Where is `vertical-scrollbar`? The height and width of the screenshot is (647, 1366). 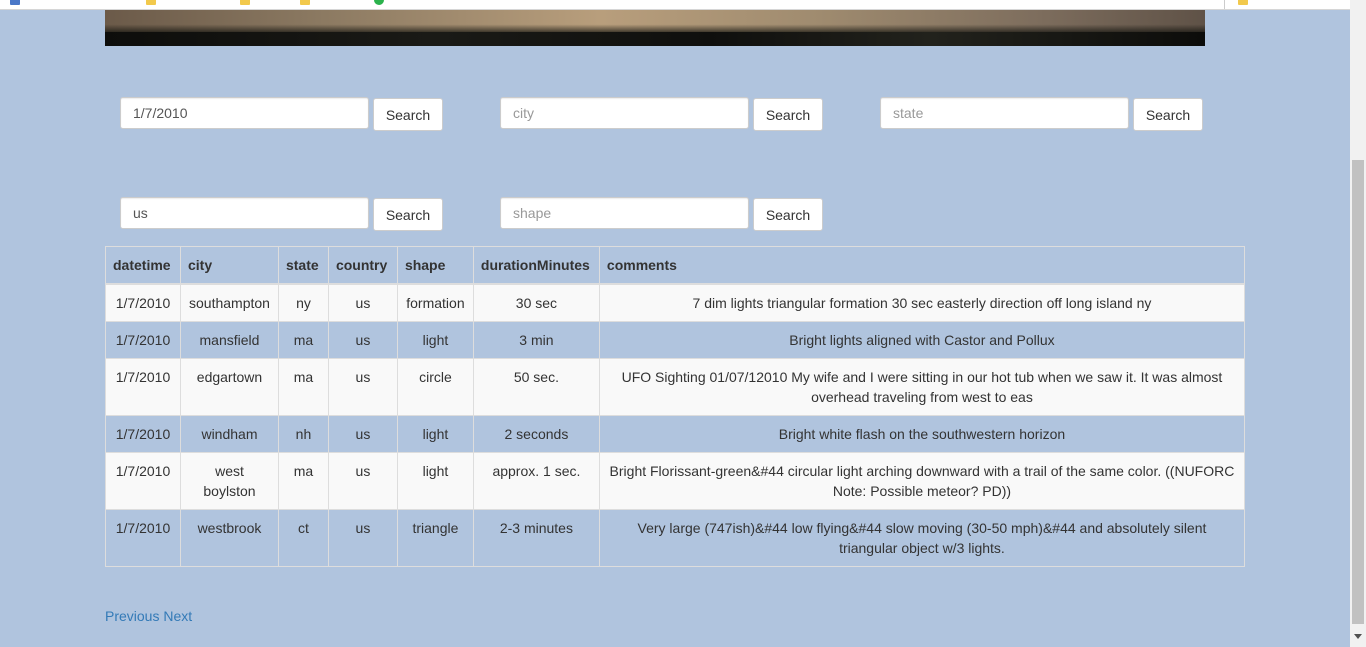 vertical-scrollbar is located at coordinates (1358, 323).